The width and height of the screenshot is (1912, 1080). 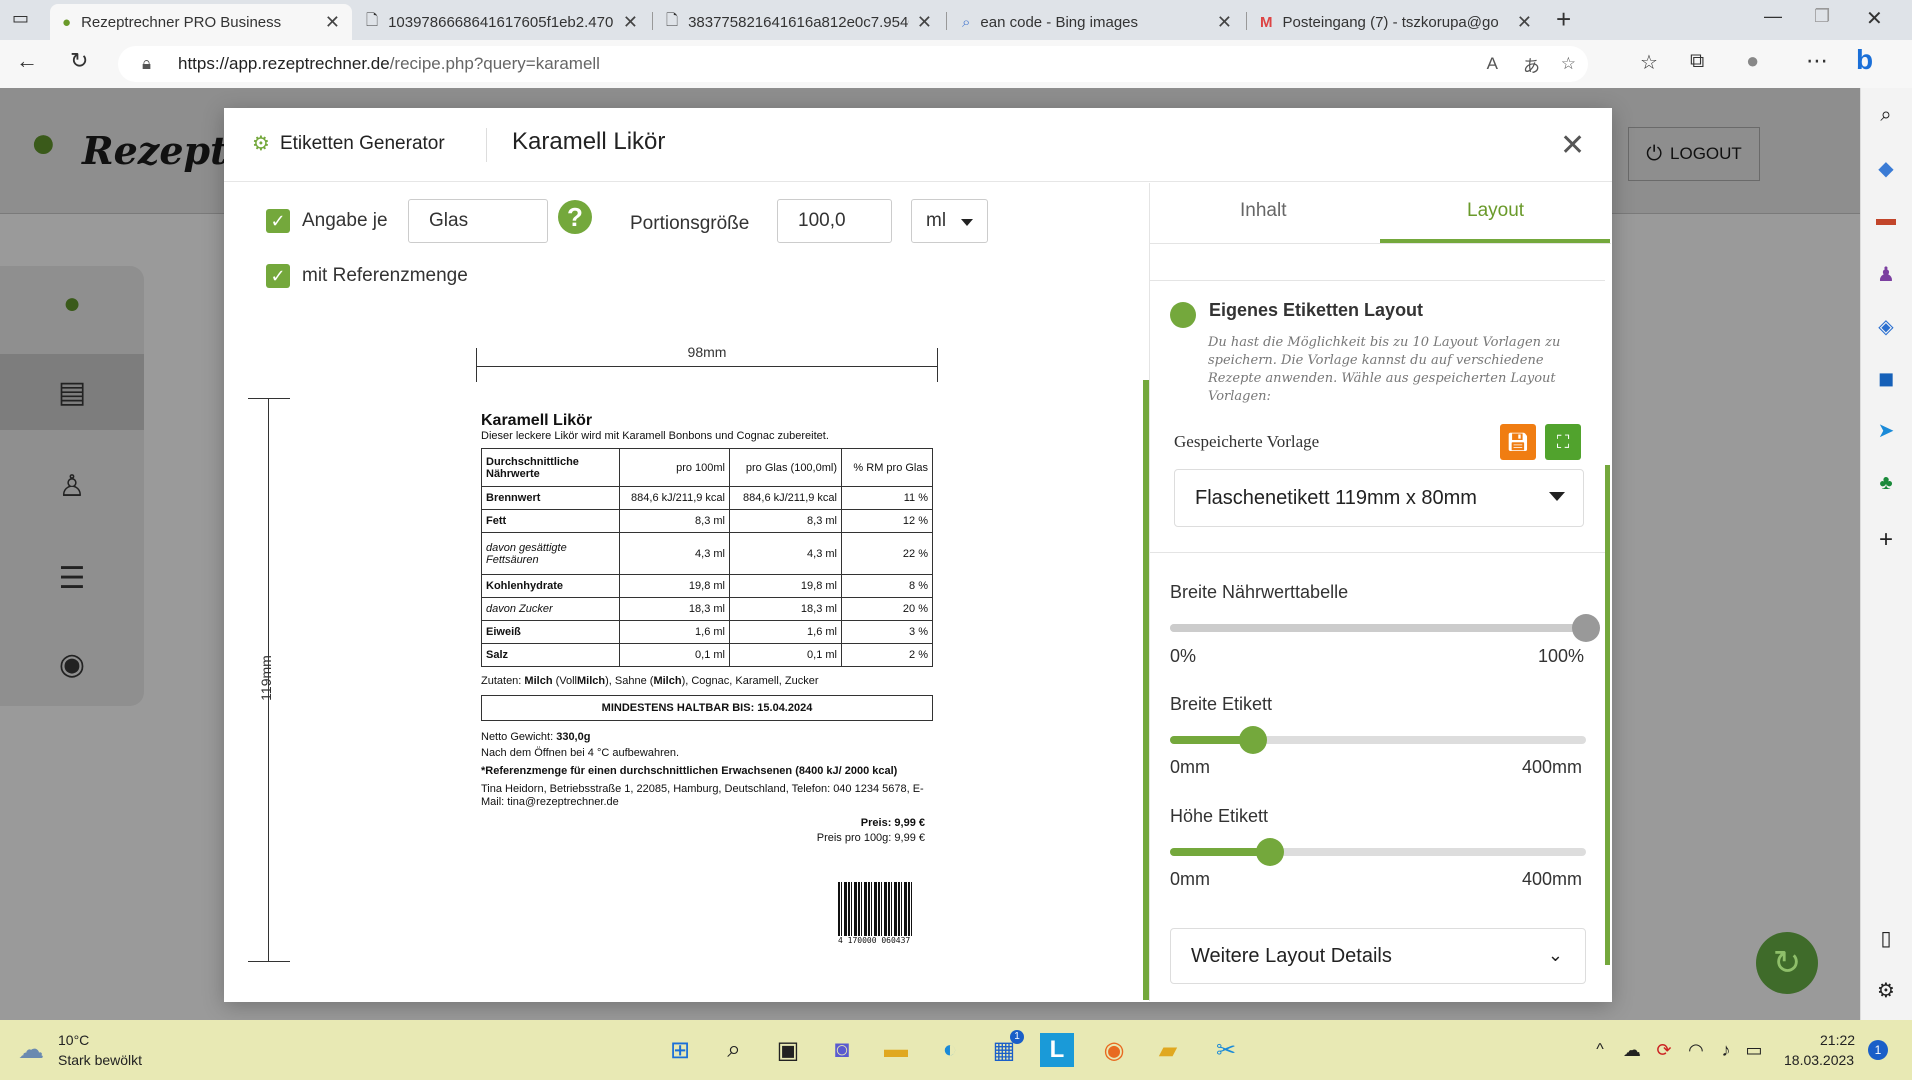 What do you see at coordinates (1697, 61) in the screenshot?
I see `collections-icon: ⧉` at bounding box center [1697, 61].